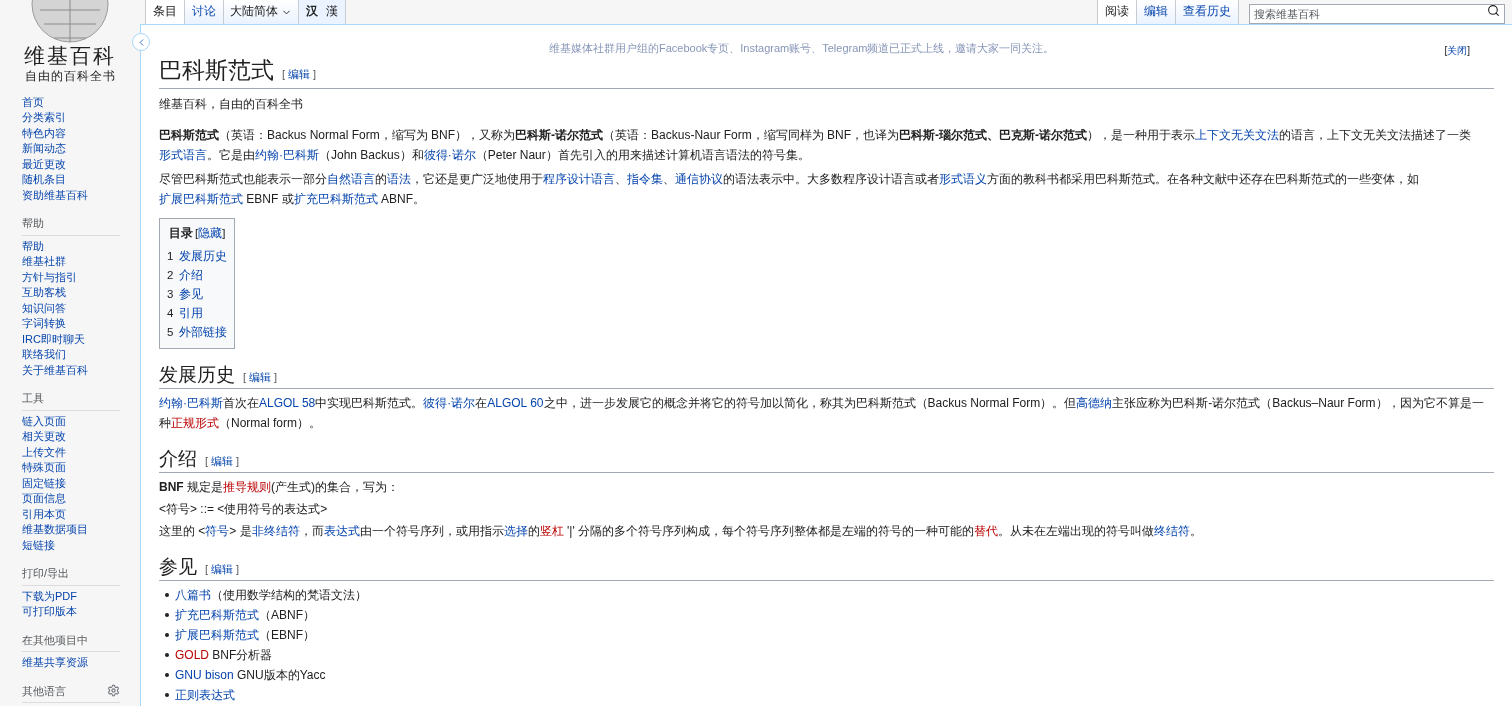  I want to click on link: 上下文无关文法, so click(1237, 135).